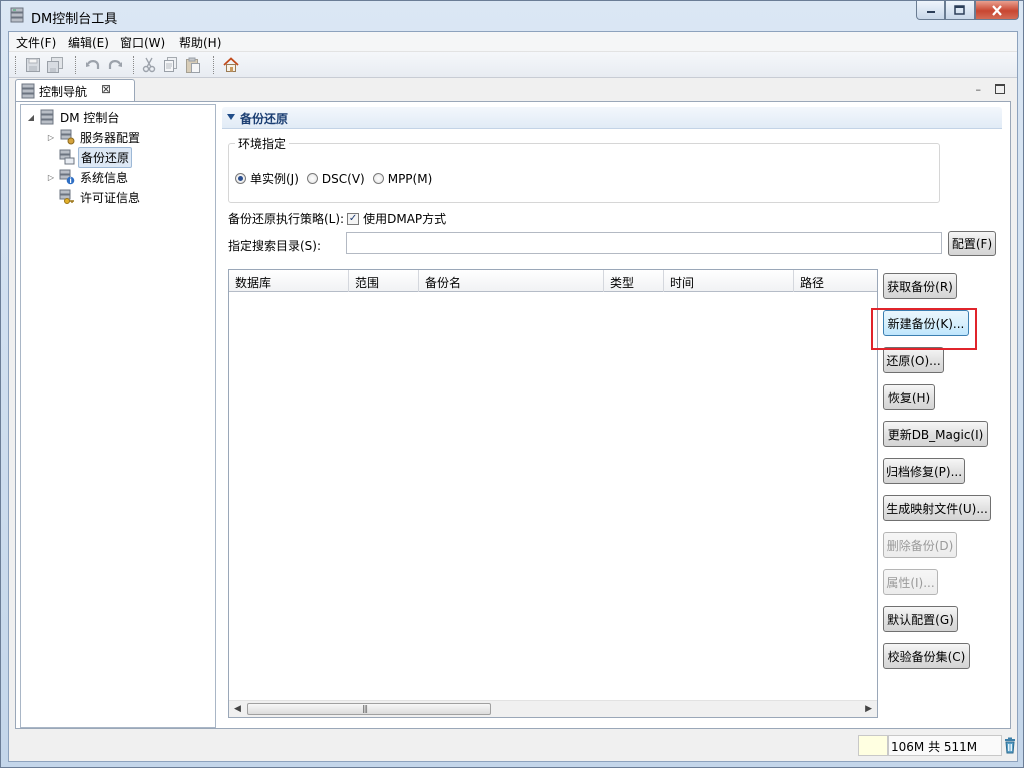  I want to click on maximize-button, so click(960, 10).